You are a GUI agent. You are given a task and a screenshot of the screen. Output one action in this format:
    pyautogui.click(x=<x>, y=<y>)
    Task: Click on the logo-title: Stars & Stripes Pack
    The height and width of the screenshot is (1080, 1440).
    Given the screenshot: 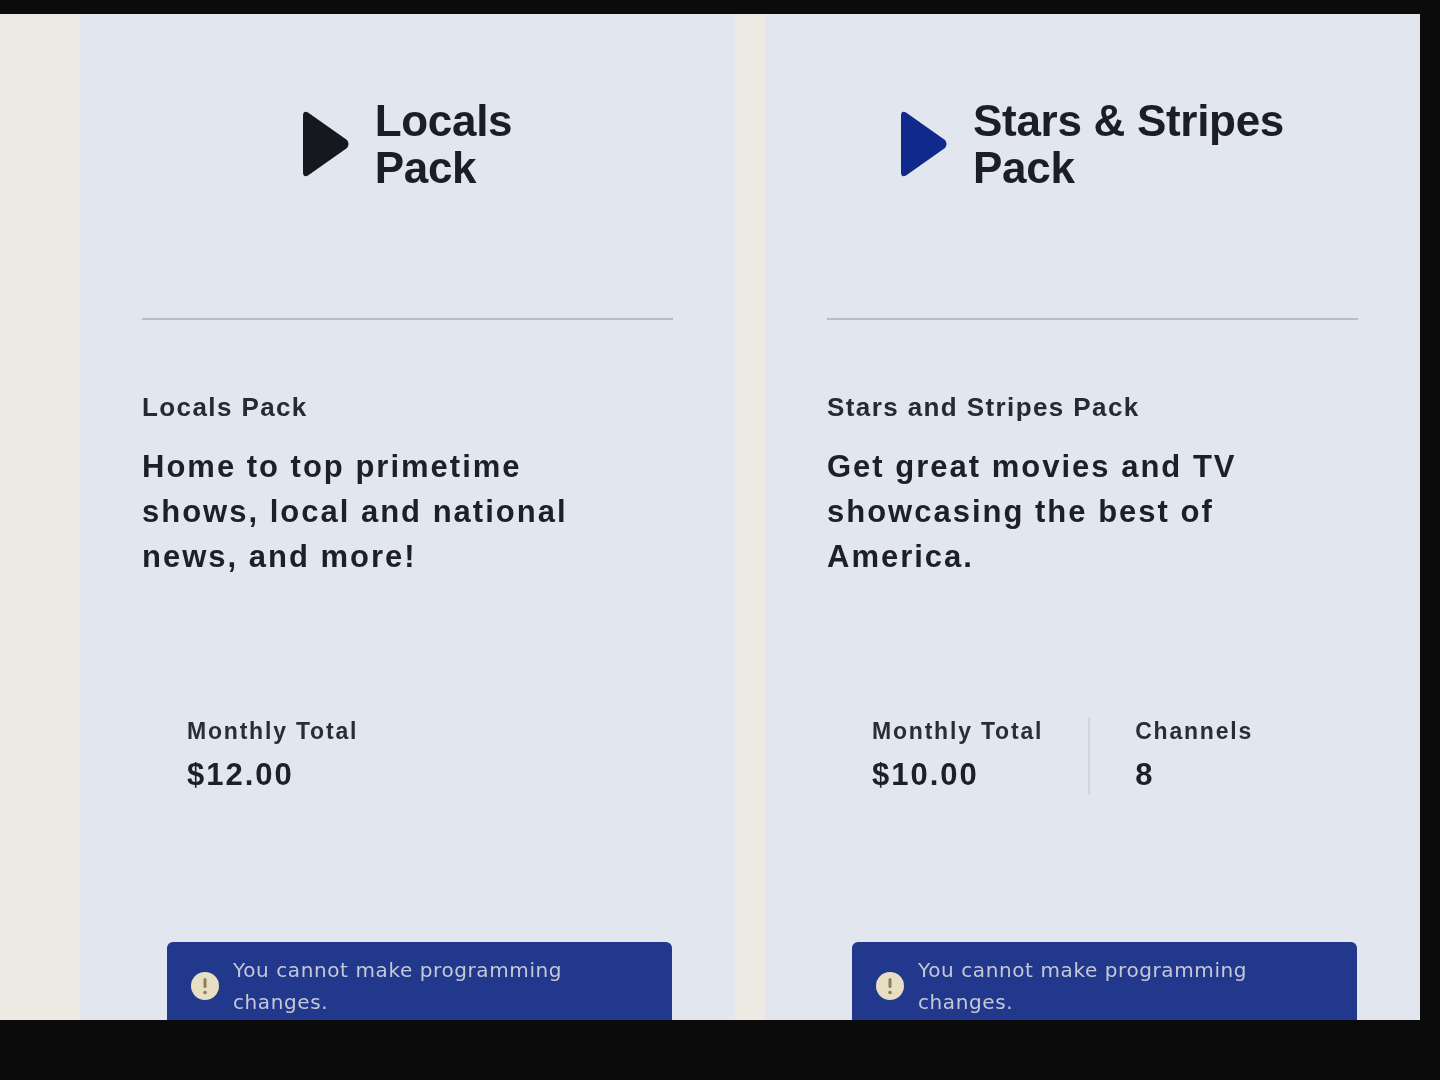 What is the action you would take?
    pyautogui.click(x=1128, y=144)
    